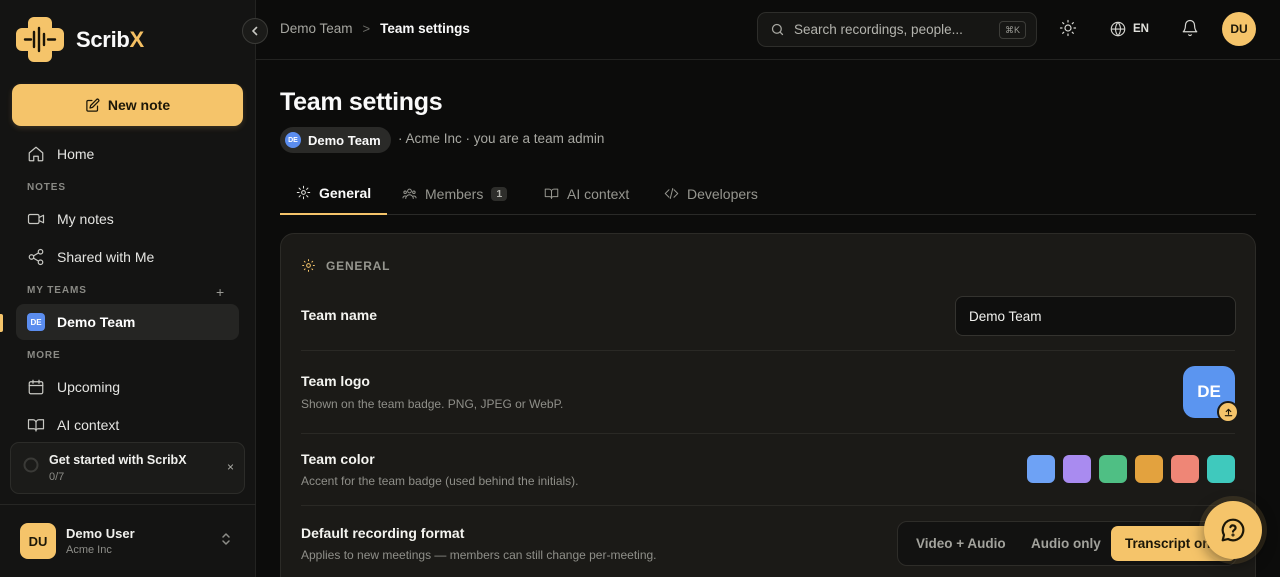  What do you see at coordinates (57, 290) in the screenshot?
I see `section-label-teams: MY TEAMS` at bounding box center [57, 290].